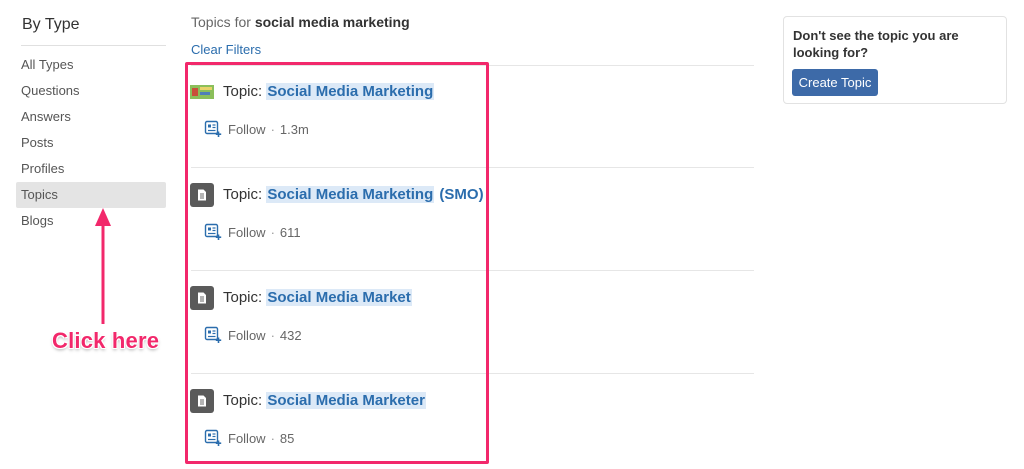  What do you see at coordinates (91, 65) in the screenshot?
I see `sidebar-item-all-types: All Types` at bounding box center [91, 65].